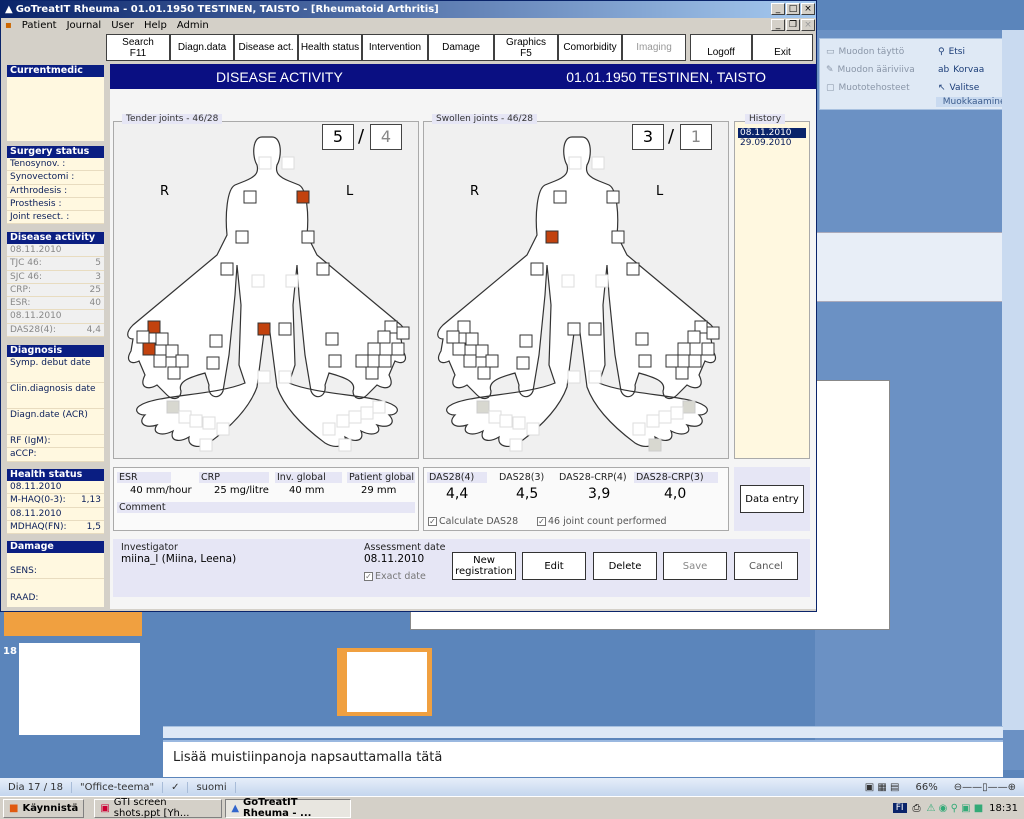 This screenshot has height=819, width=1024. I want to click on menu-patient: Patient, so click(39, 25).